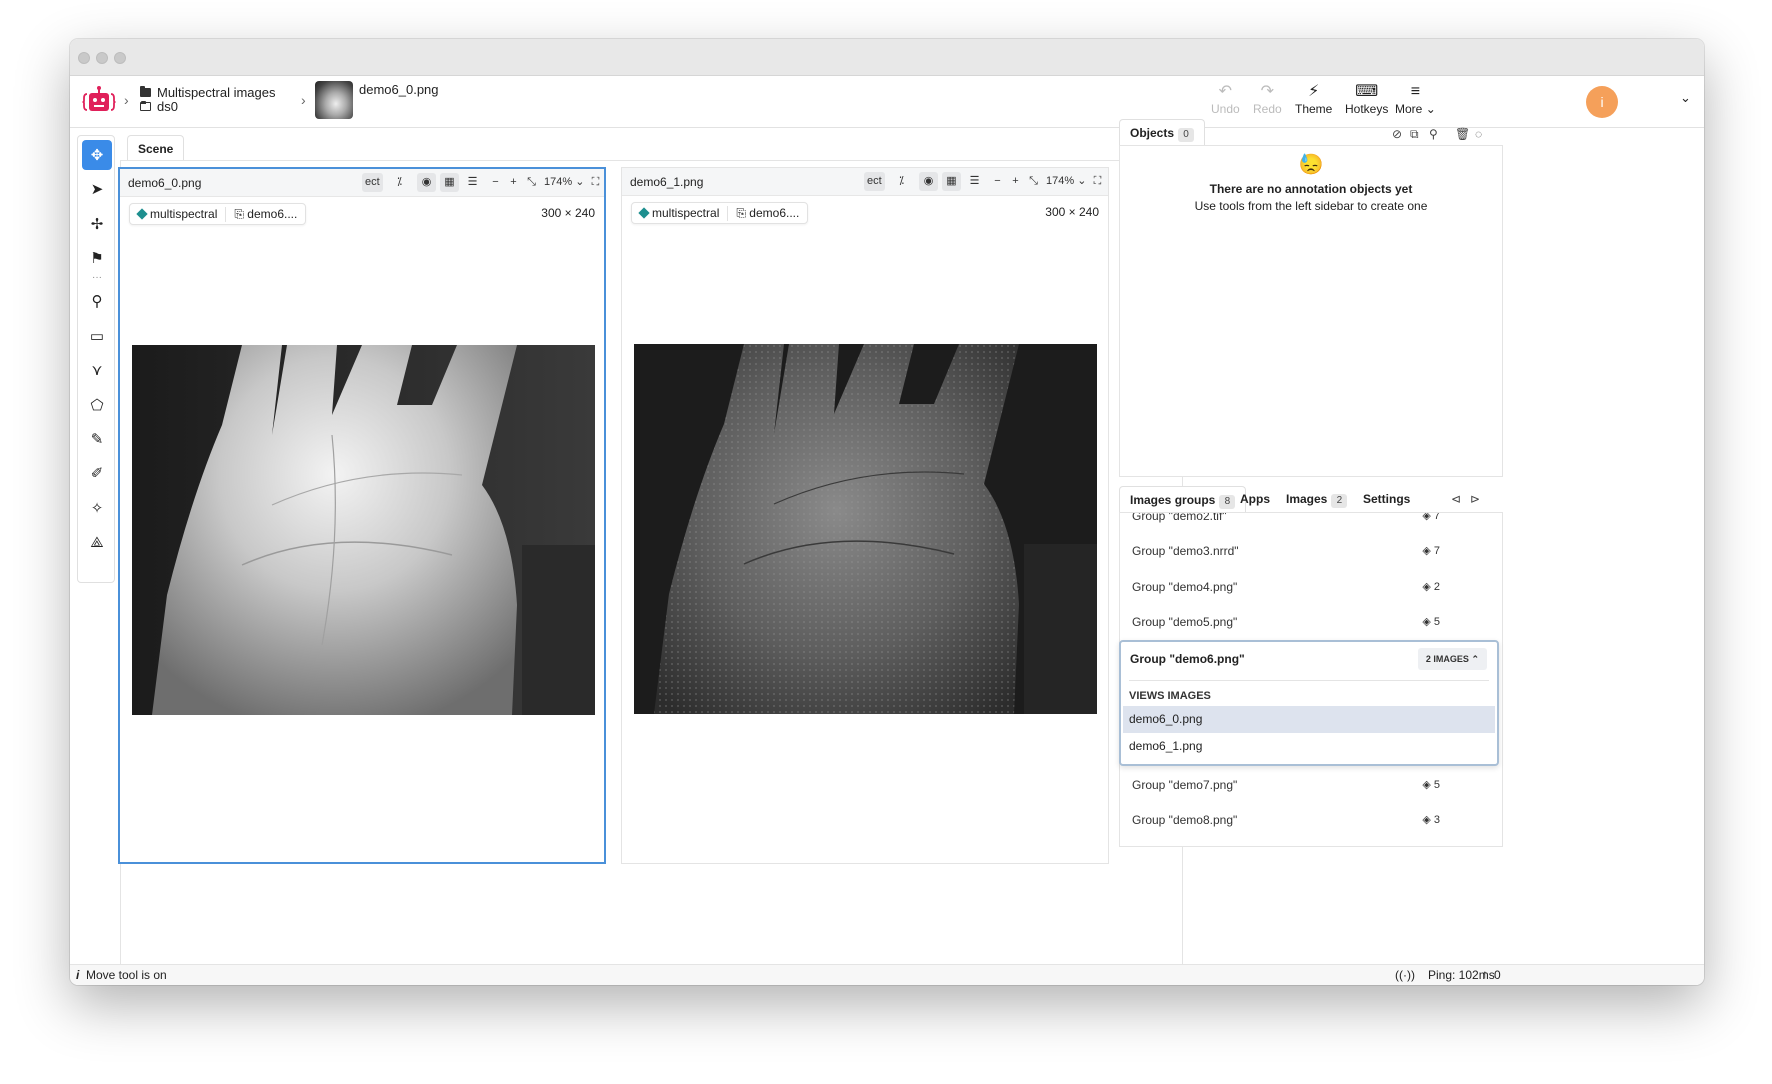 The width and height of the screenshot is (1772, 1084). Describe the element at coordinates (887, 974) in the screenshot. I see `status-bar: i Move tool is on ((·)) Ping: 102ms ↑ 0` at that location.